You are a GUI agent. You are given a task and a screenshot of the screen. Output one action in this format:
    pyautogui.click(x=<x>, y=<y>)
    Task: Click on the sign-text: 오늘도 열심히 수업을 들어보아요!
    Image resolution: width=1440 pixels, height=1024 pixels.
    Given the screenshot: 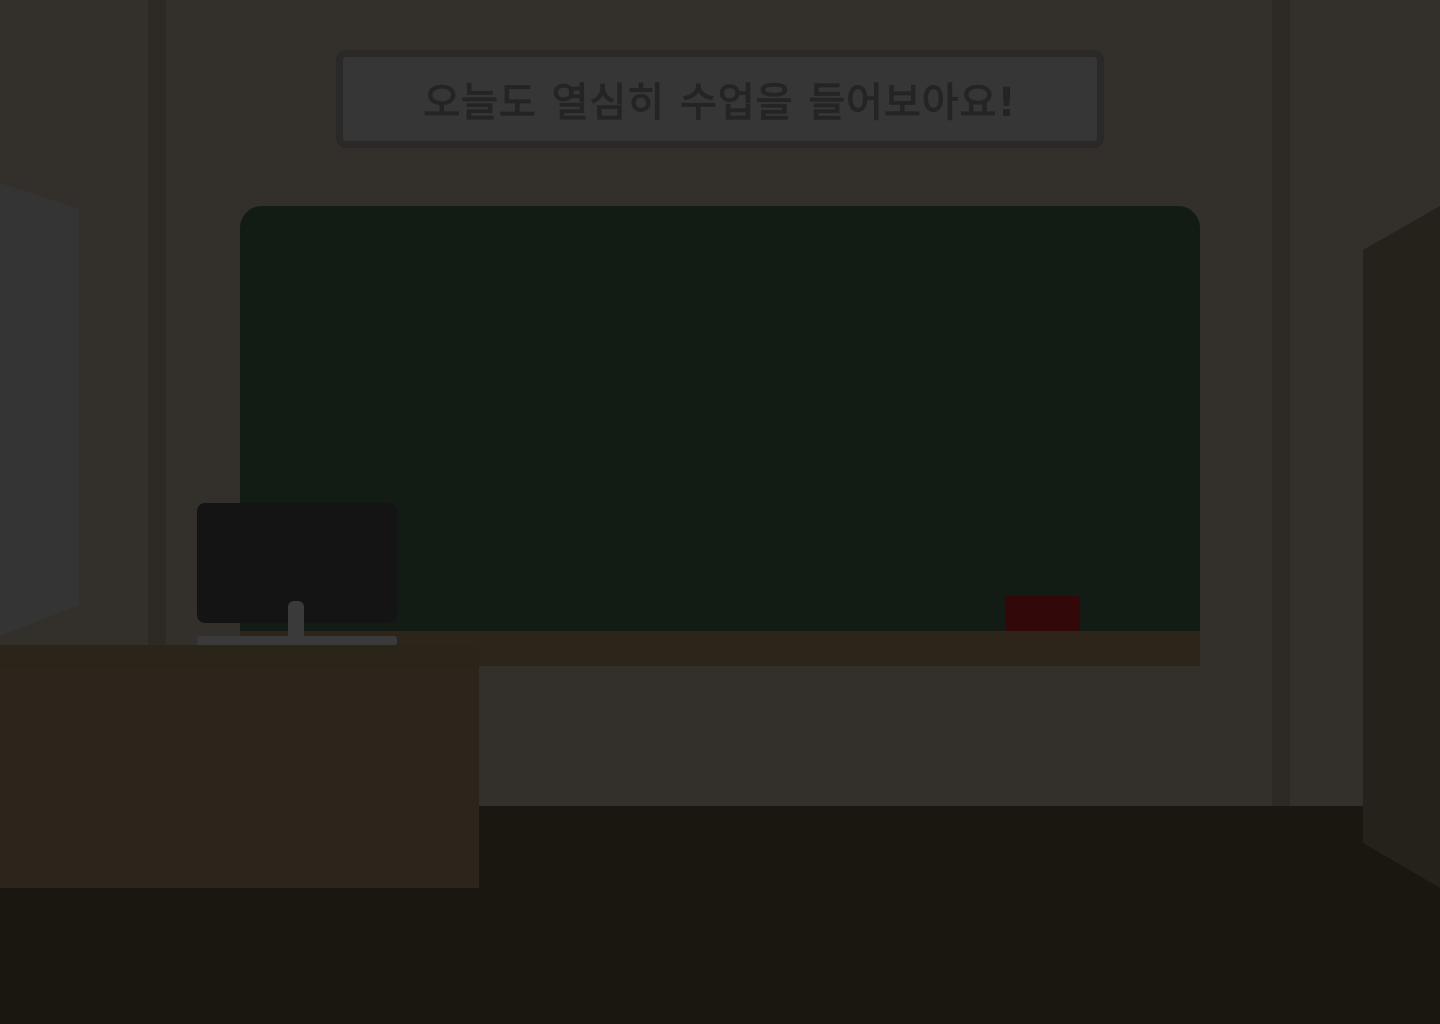 What is the action you would take?
    pyautogui.click(x=720, y=103)
    